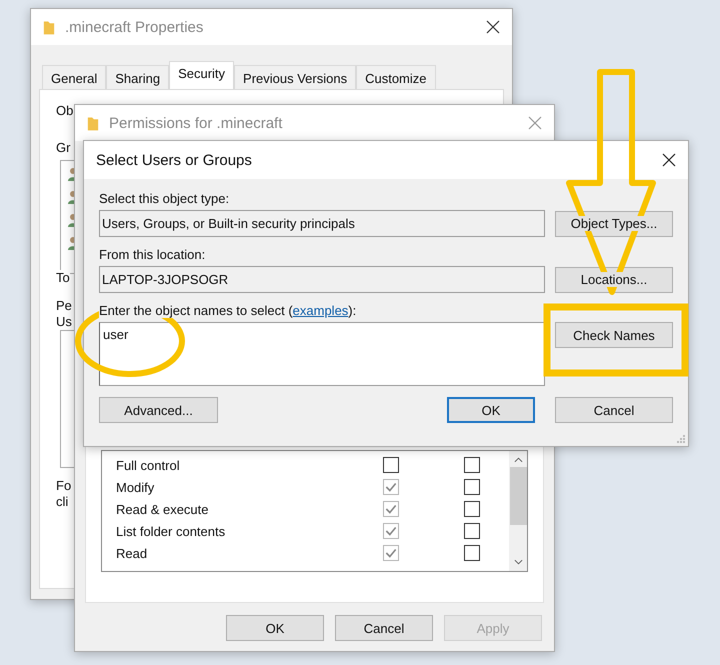 This screenshot has height=665, width=720. Describe the element at coordinates (62, 501) in the screenshot. I see `advanced-hint-label: cli` at that location.